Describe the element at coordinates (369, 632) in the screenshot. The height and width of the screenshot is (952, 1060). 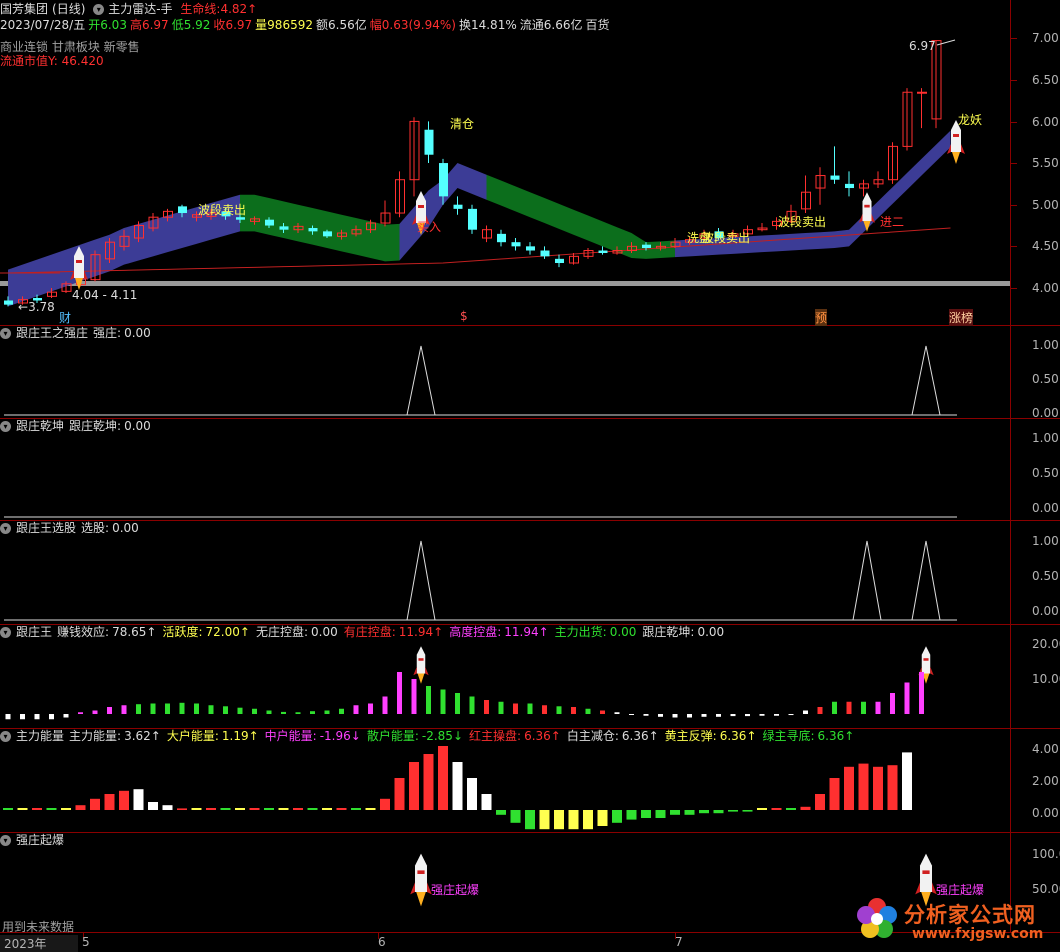
I see `panel-field-label: 有庄控盘:` at that location.